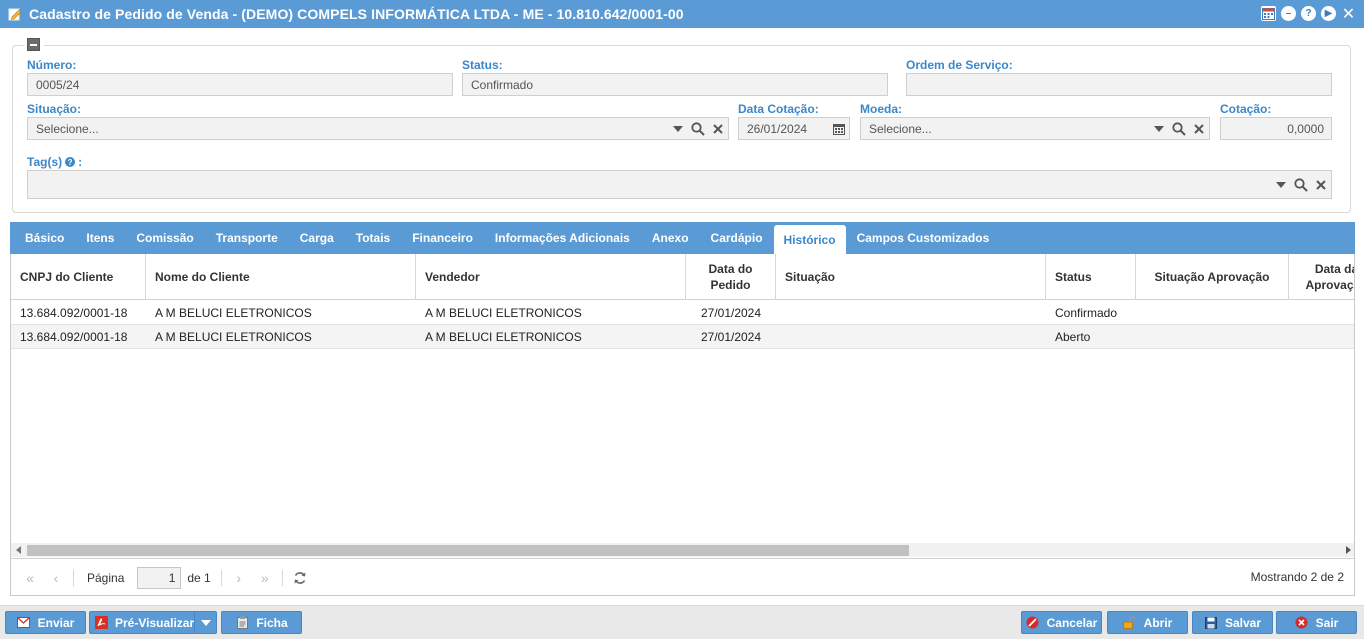  Describe the element at coordinates (778, 109) in the screenshot. I see `data-cotacao-label: Data Cotação:` at that location.